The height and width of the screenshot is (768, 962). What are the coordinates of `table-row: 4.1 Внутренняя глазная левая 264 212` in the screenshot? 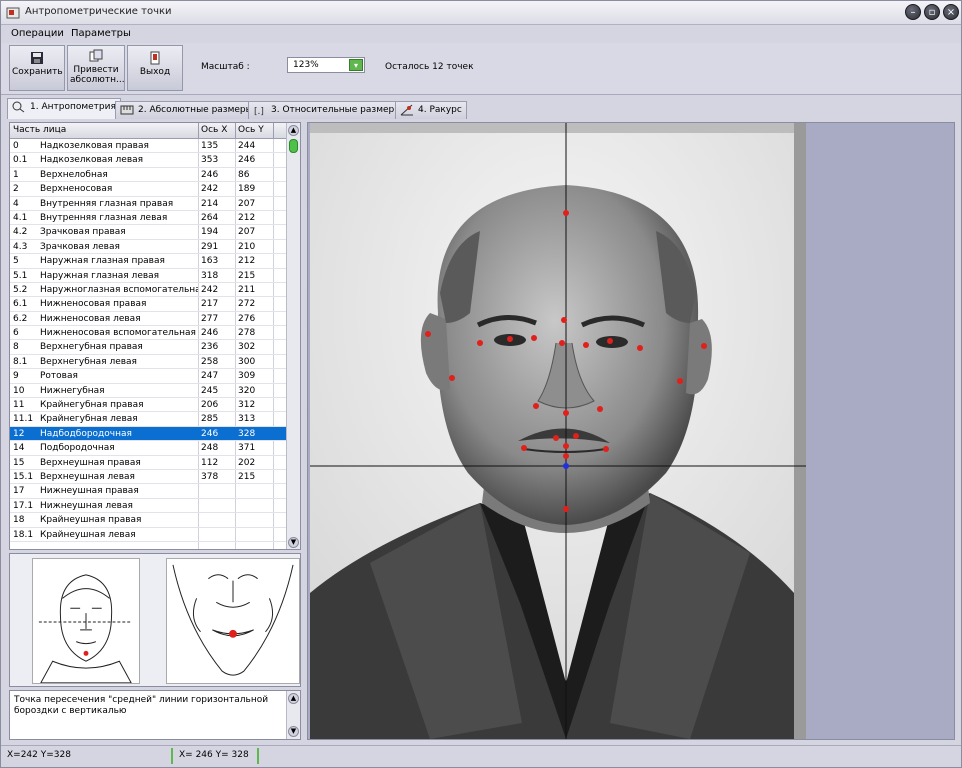 It's located at (148, 218).